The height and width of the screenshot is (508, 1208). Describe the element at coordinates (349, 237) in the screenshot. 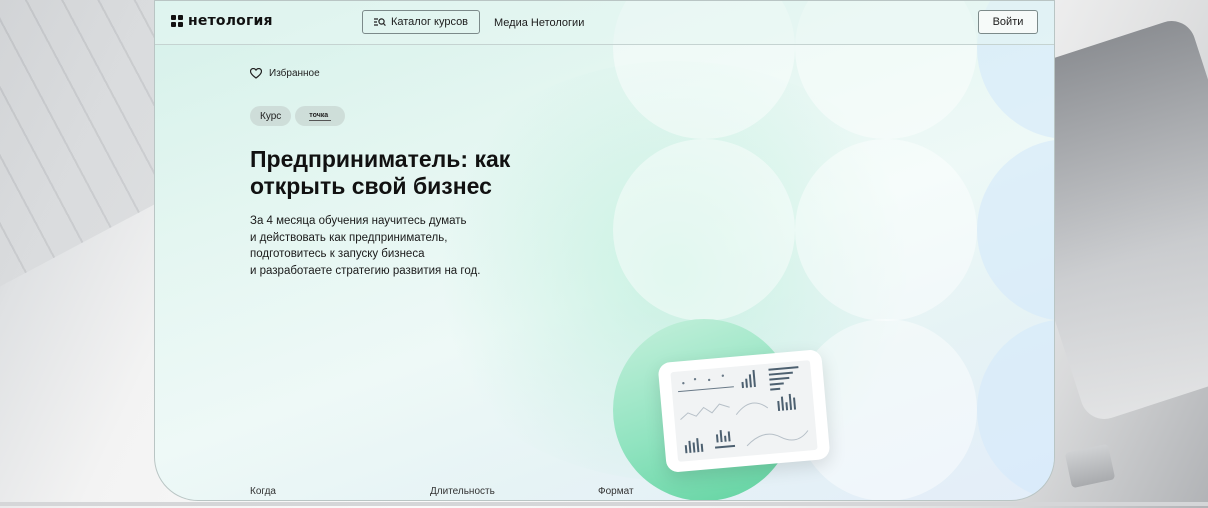

I see `description-line: и действовать как предприниматель,` at that location.